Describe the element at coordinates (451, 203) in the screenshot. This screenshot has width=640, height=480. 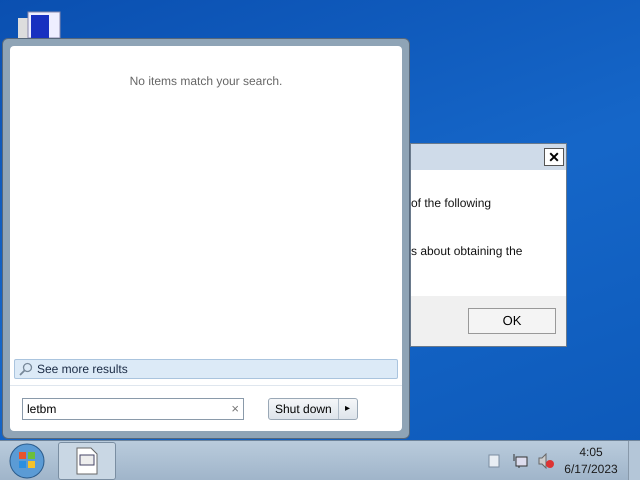
I see `dialog-message-text: of the following` at that location.